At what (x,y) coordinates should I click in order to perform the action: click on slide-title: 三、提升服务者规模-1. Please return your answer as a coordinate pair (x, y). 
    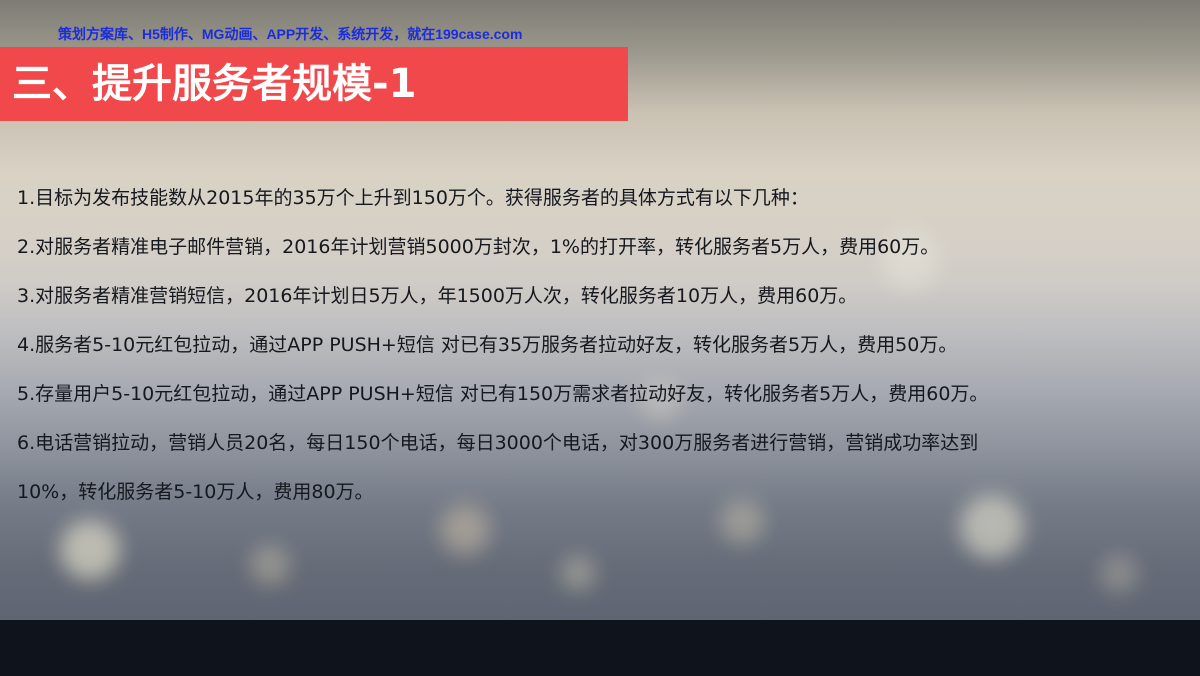
    Looking at the image, I should click on (214, 84).